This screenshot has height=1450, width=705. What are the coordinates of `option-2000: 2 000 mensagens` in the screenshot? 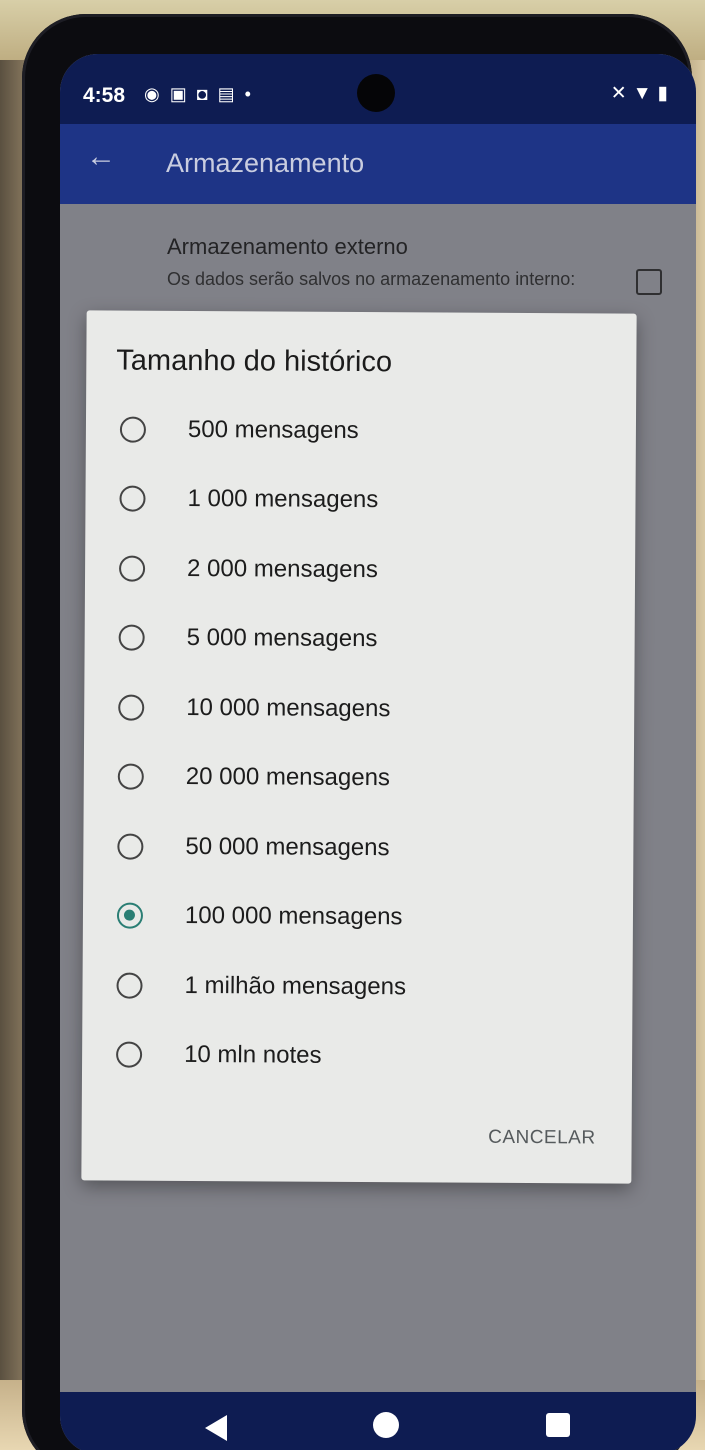 It's located at (360, 569).